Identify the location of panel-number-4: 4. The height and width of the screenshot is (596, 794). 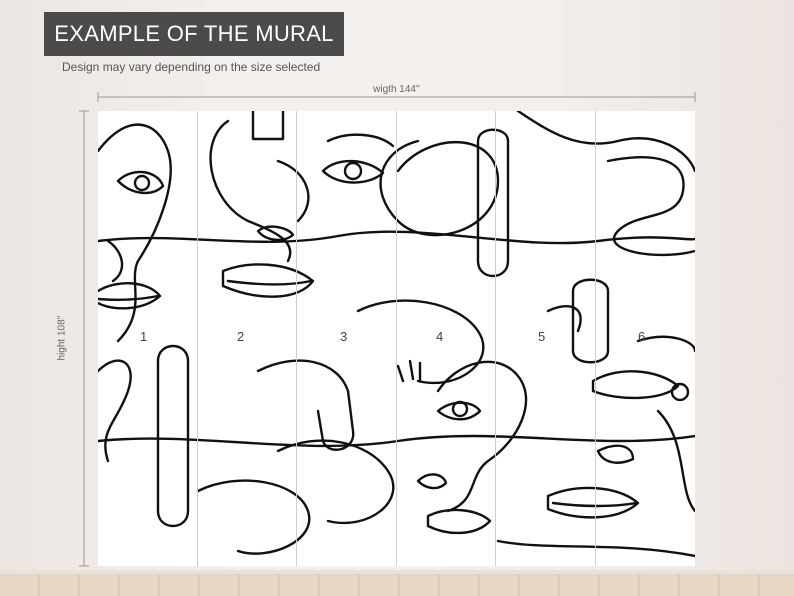
(440, 336).